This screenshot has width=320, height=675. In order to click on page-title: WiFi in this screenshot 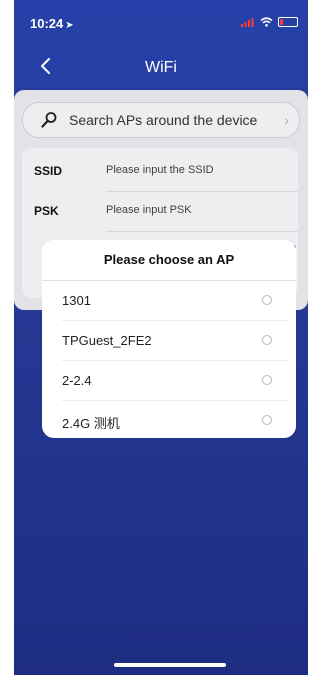, I will do `click(161, 67)`.